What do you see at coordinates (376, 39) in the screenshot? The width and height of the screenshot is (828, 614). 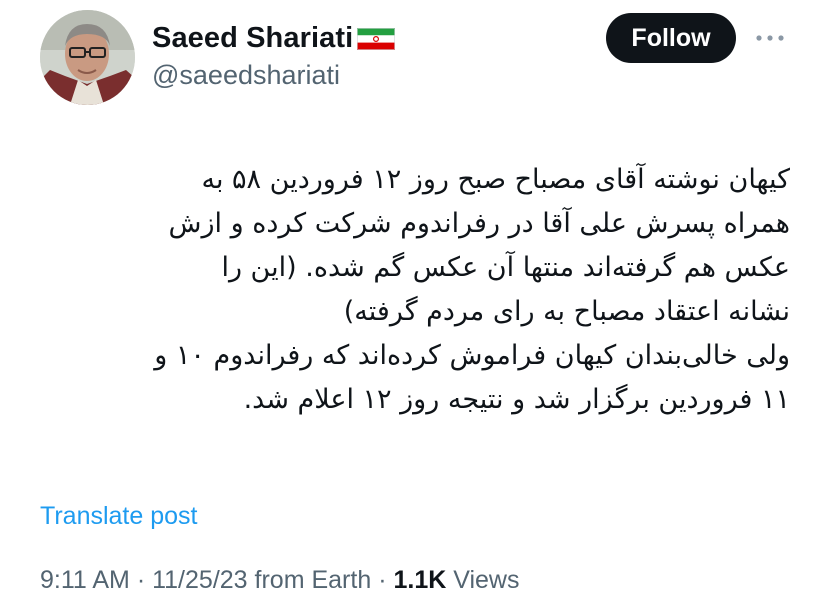 I see `iran-flag-icon` at bounding box center [376, 39].